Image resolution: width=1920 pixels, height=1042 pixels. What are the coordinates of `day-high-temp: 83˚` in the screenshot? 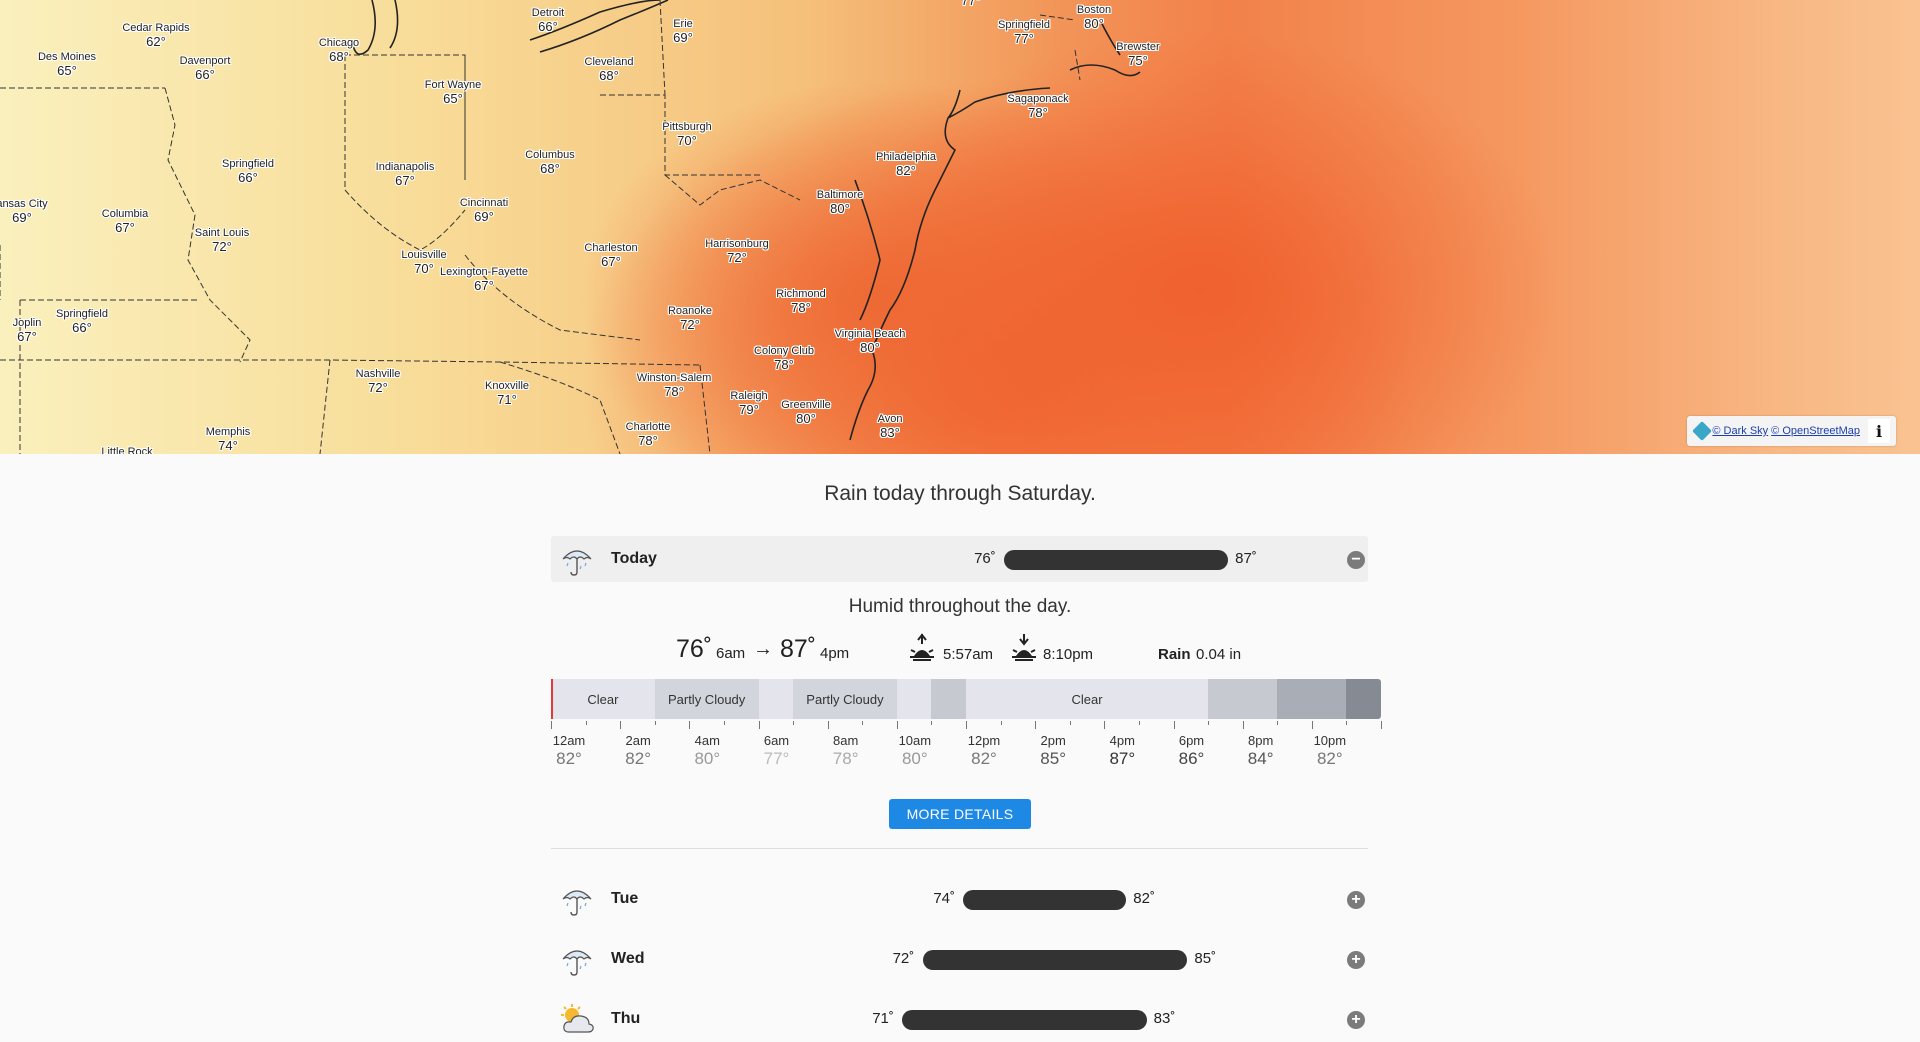 It's located at (1164, 1018).